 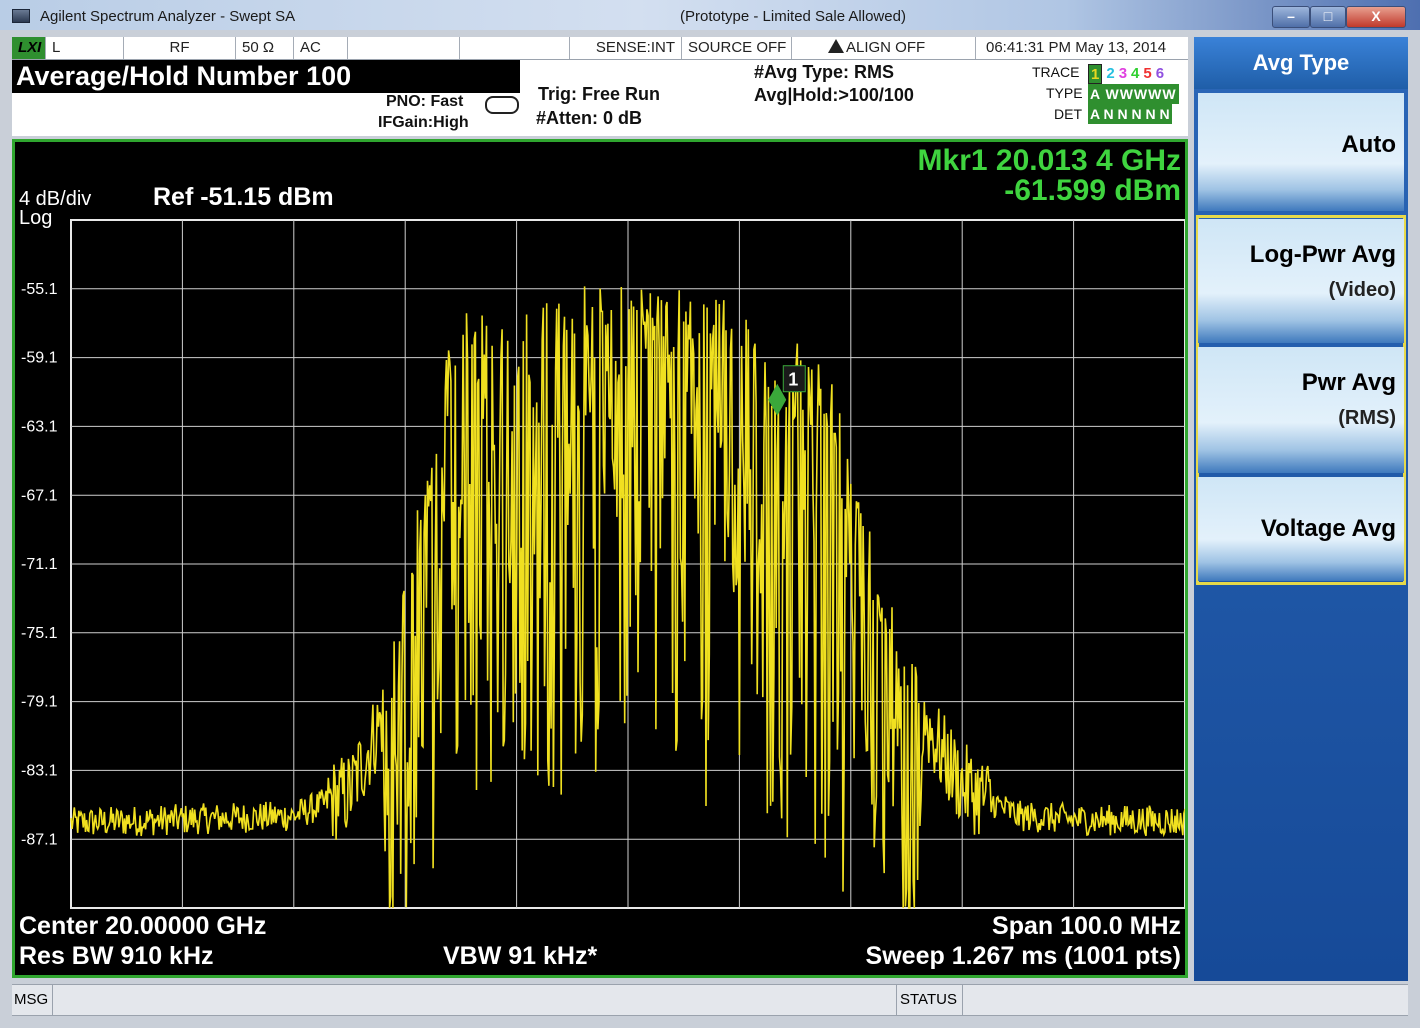 What do you see at coordinates (265, 48) in the screenshot?
I see `impedance-indicator: 50 Ω` at bounding box center [265, 48].